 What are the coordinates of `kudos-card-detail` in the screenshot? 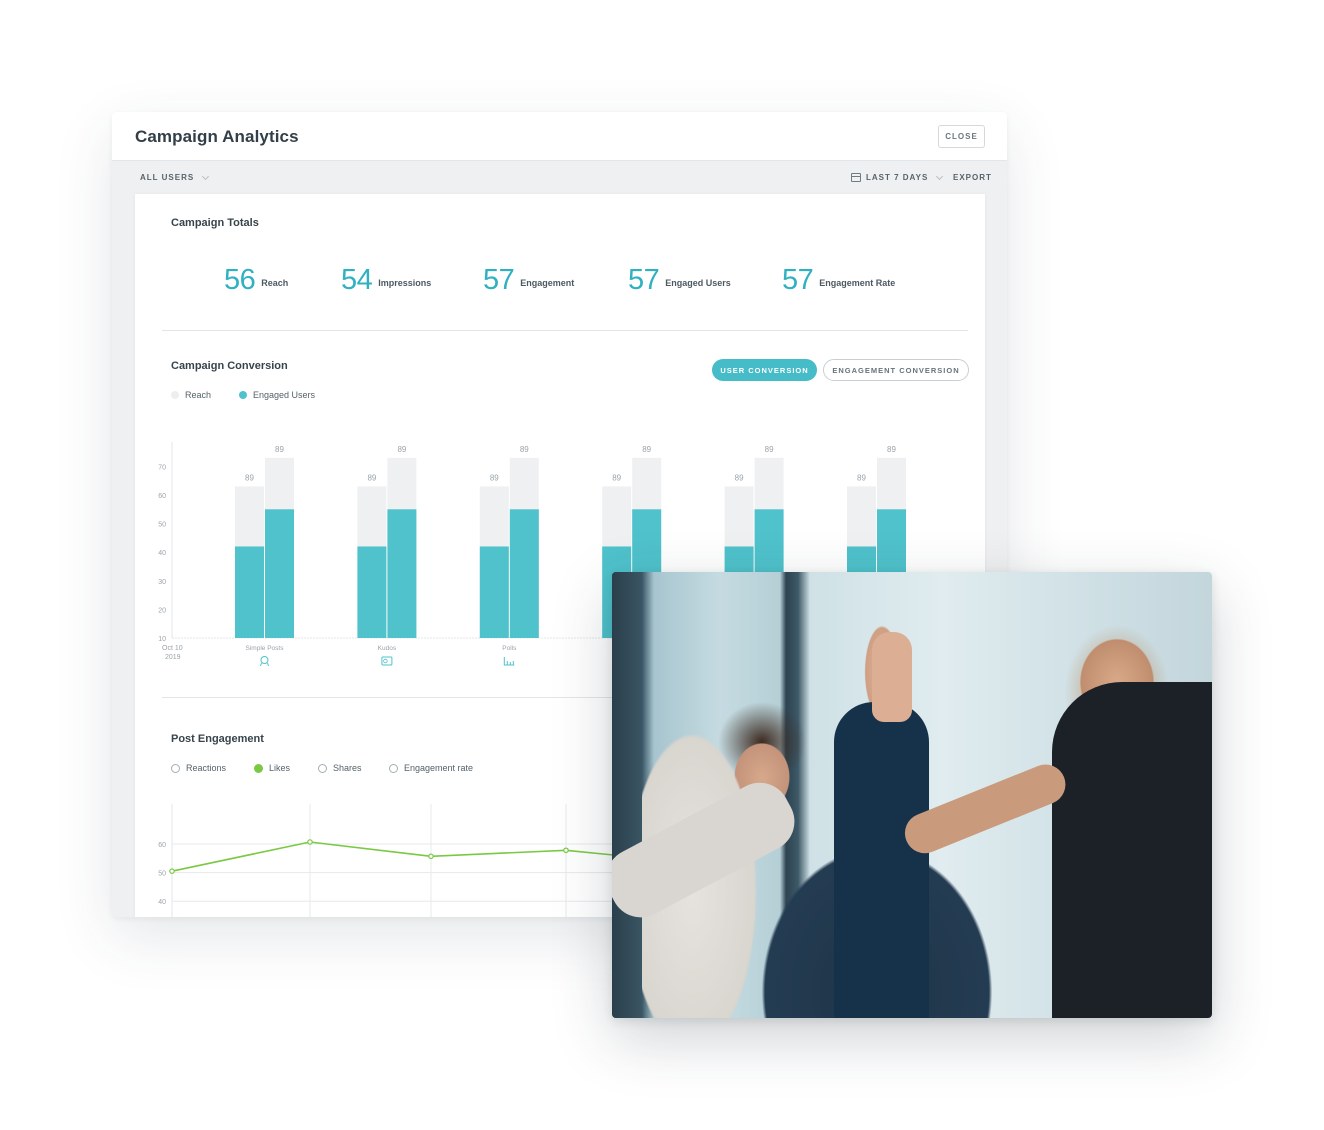 It's located at (385, 661).